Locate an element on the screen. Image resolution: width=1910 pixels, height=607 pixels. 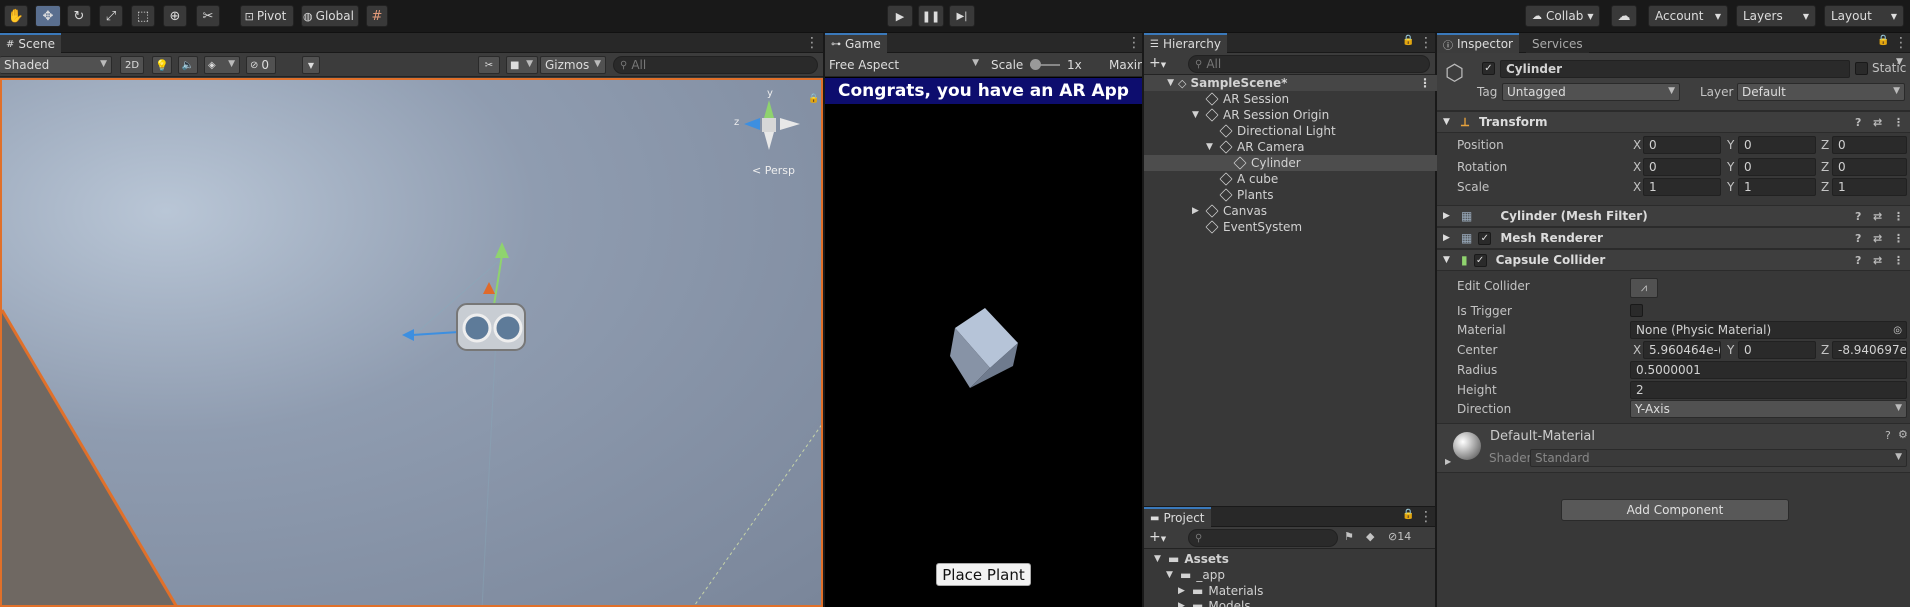
maximize-toggle: Maxin is located at coordinates (1125, 65).